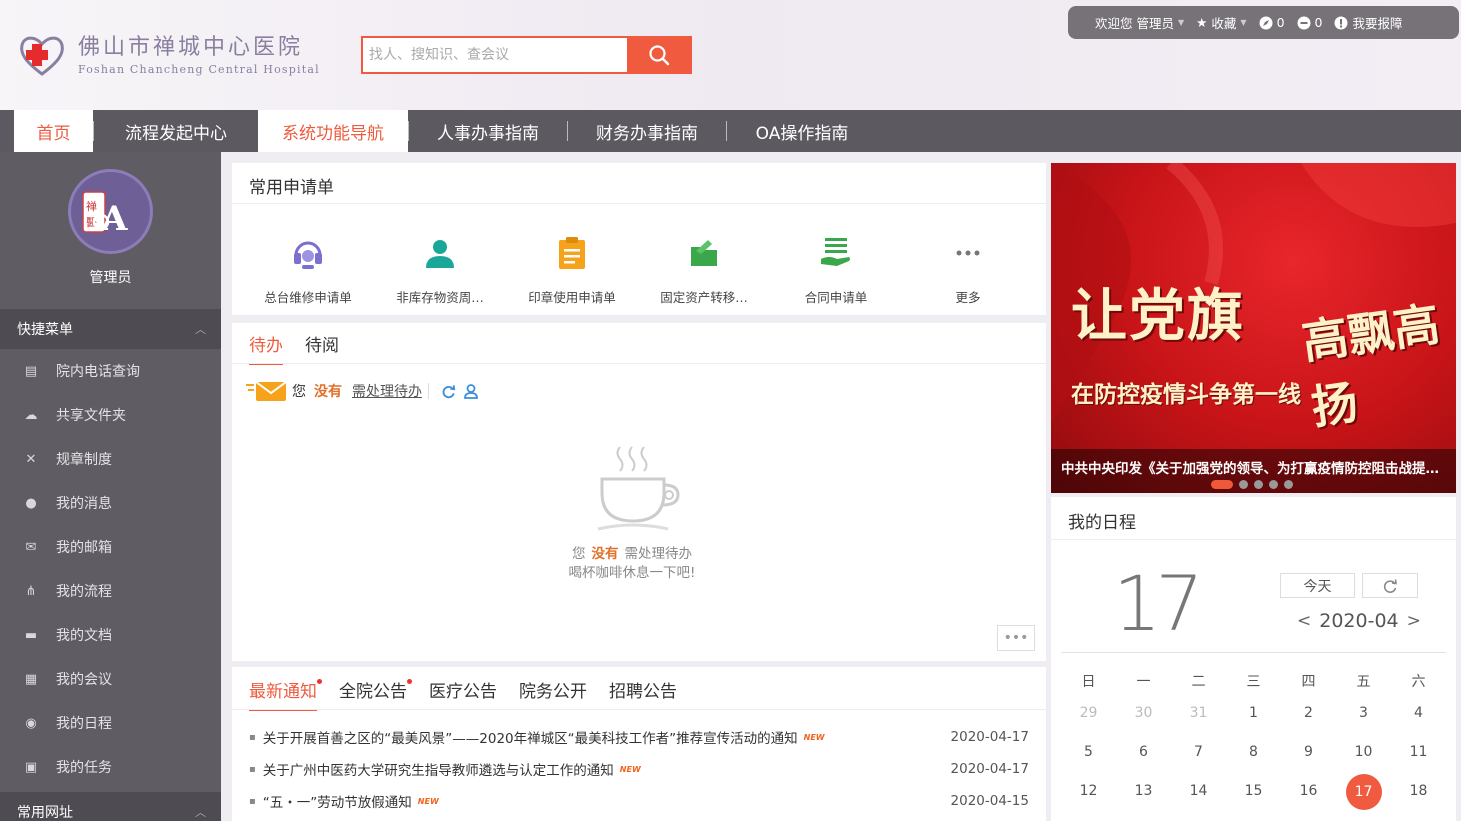  What do you see at coordinates (572, 270) in the screenshot?
I see `app-seal-usage: 印章使用申请单` at bounding box center [572, 270].